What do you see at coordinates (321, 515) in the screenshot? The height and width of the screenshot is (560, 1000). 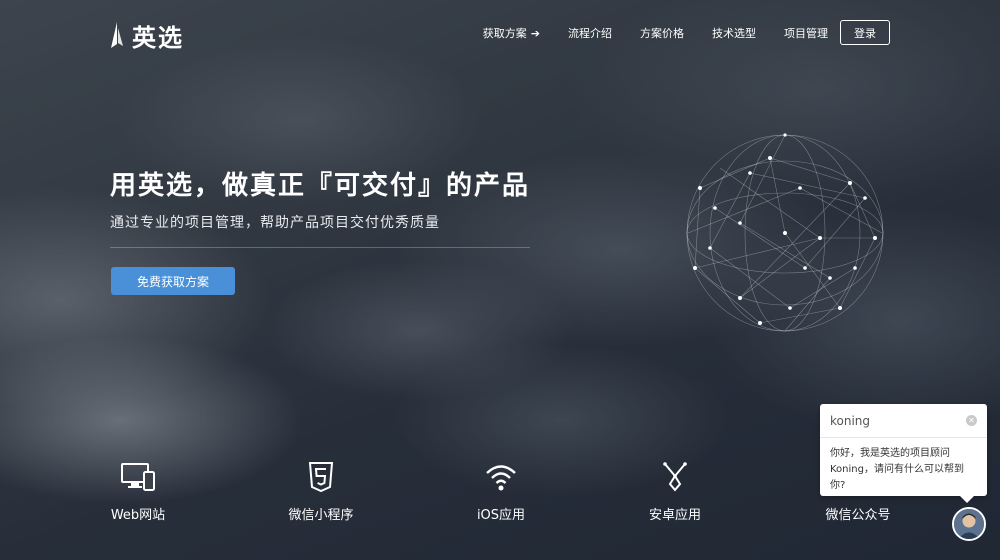 I see `service-label: 微信小程序` at bounding box center [321, 515].